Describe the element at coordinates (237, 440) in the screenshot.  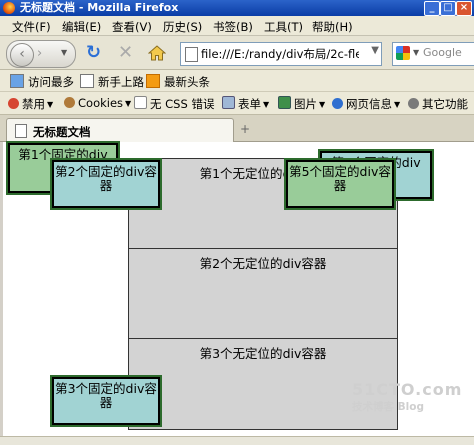
I see `horizontal-scrollbar` at that location.